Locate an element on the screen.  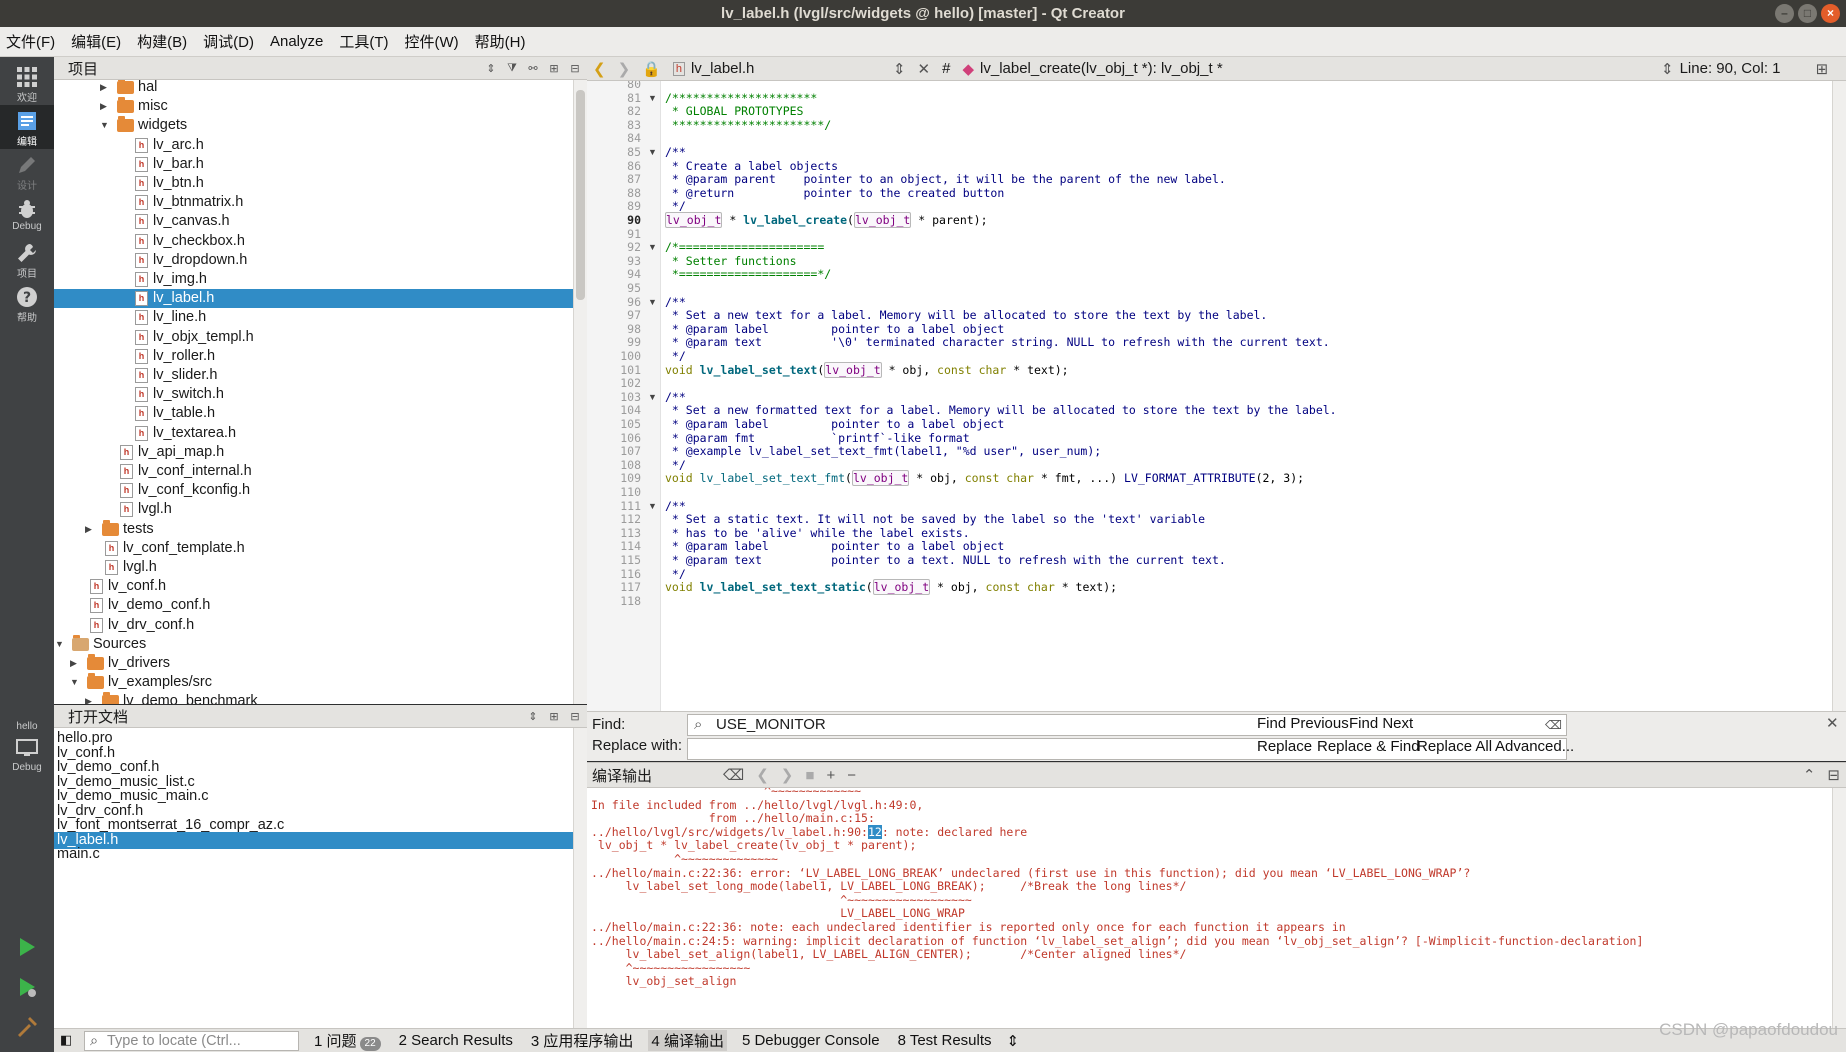
kit-selector: helloDebug is located at coordinates (27, 752).